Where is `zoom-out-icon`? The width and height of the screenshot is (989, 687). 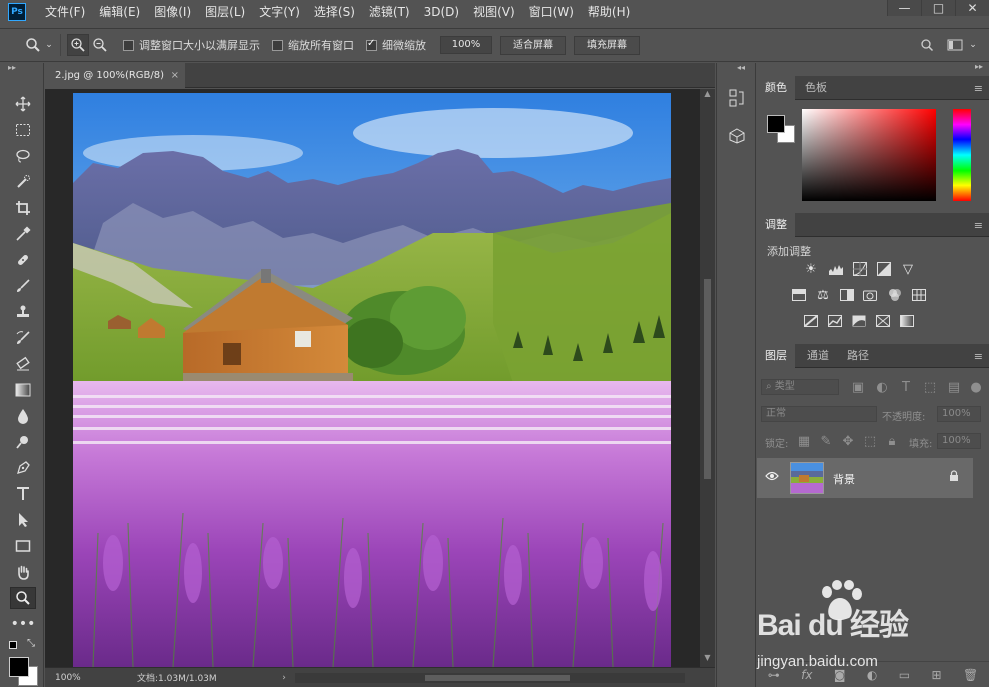
zoom-out-icon is located at coordinates (100, 45).